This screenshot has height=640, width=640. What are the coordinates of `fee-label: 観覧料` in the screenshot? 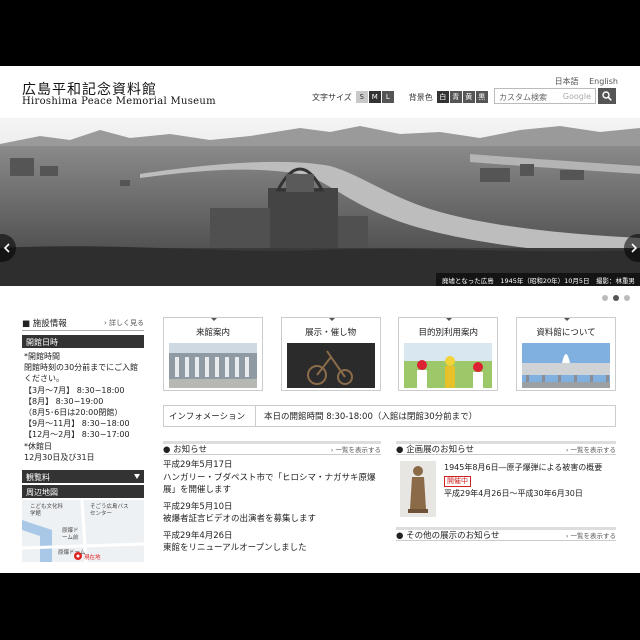 It's located at (38, 478).